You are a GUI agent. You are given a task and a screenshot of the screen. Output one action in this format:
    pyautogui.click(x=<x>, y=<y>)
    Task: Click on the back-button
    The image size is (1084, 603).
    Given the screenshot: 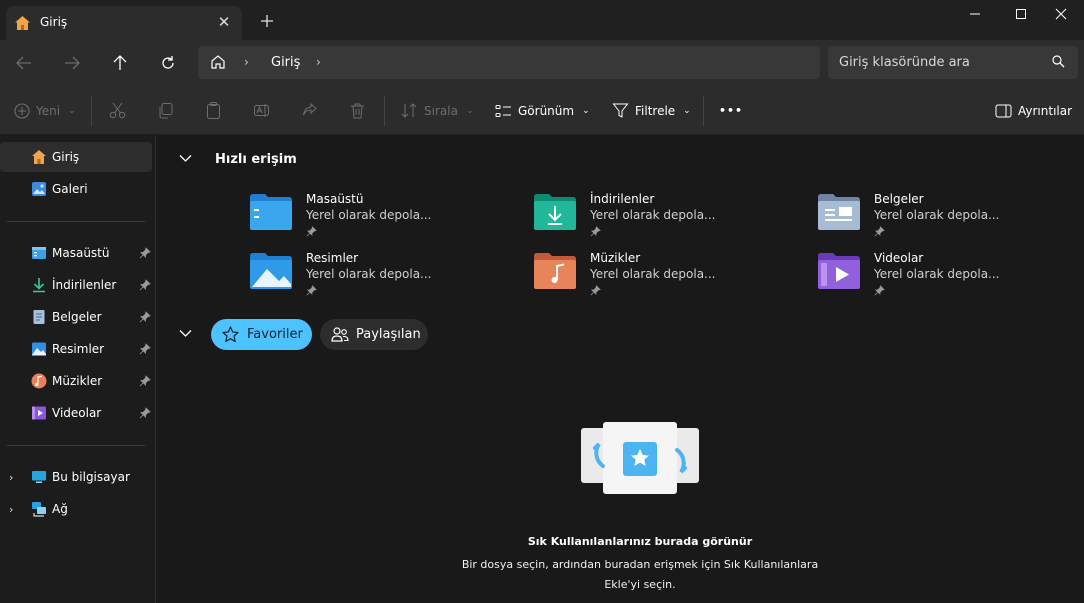 What is the action you would take?
    pyautogui.click(x=24, y=63)
    